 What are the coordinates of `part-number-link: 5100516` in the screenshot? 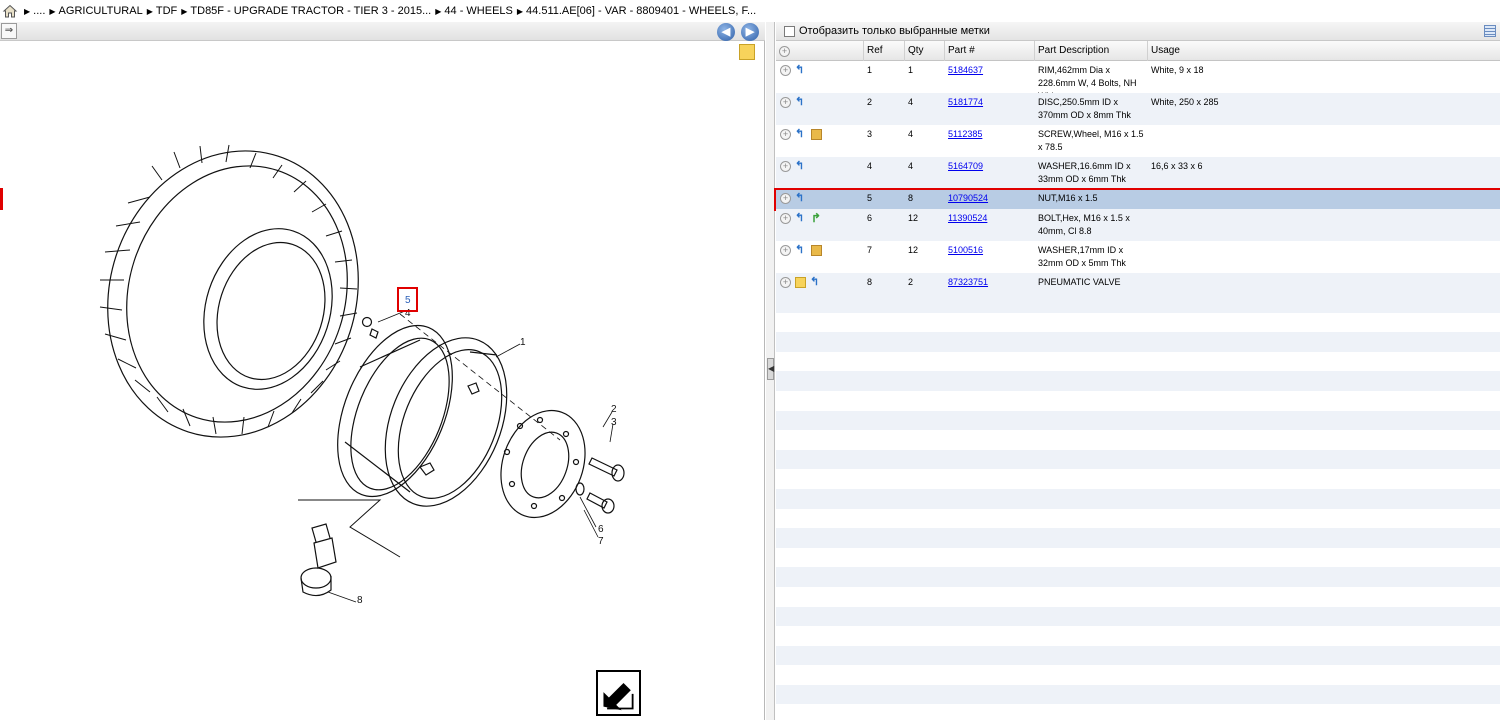 It's located at (965, 250).